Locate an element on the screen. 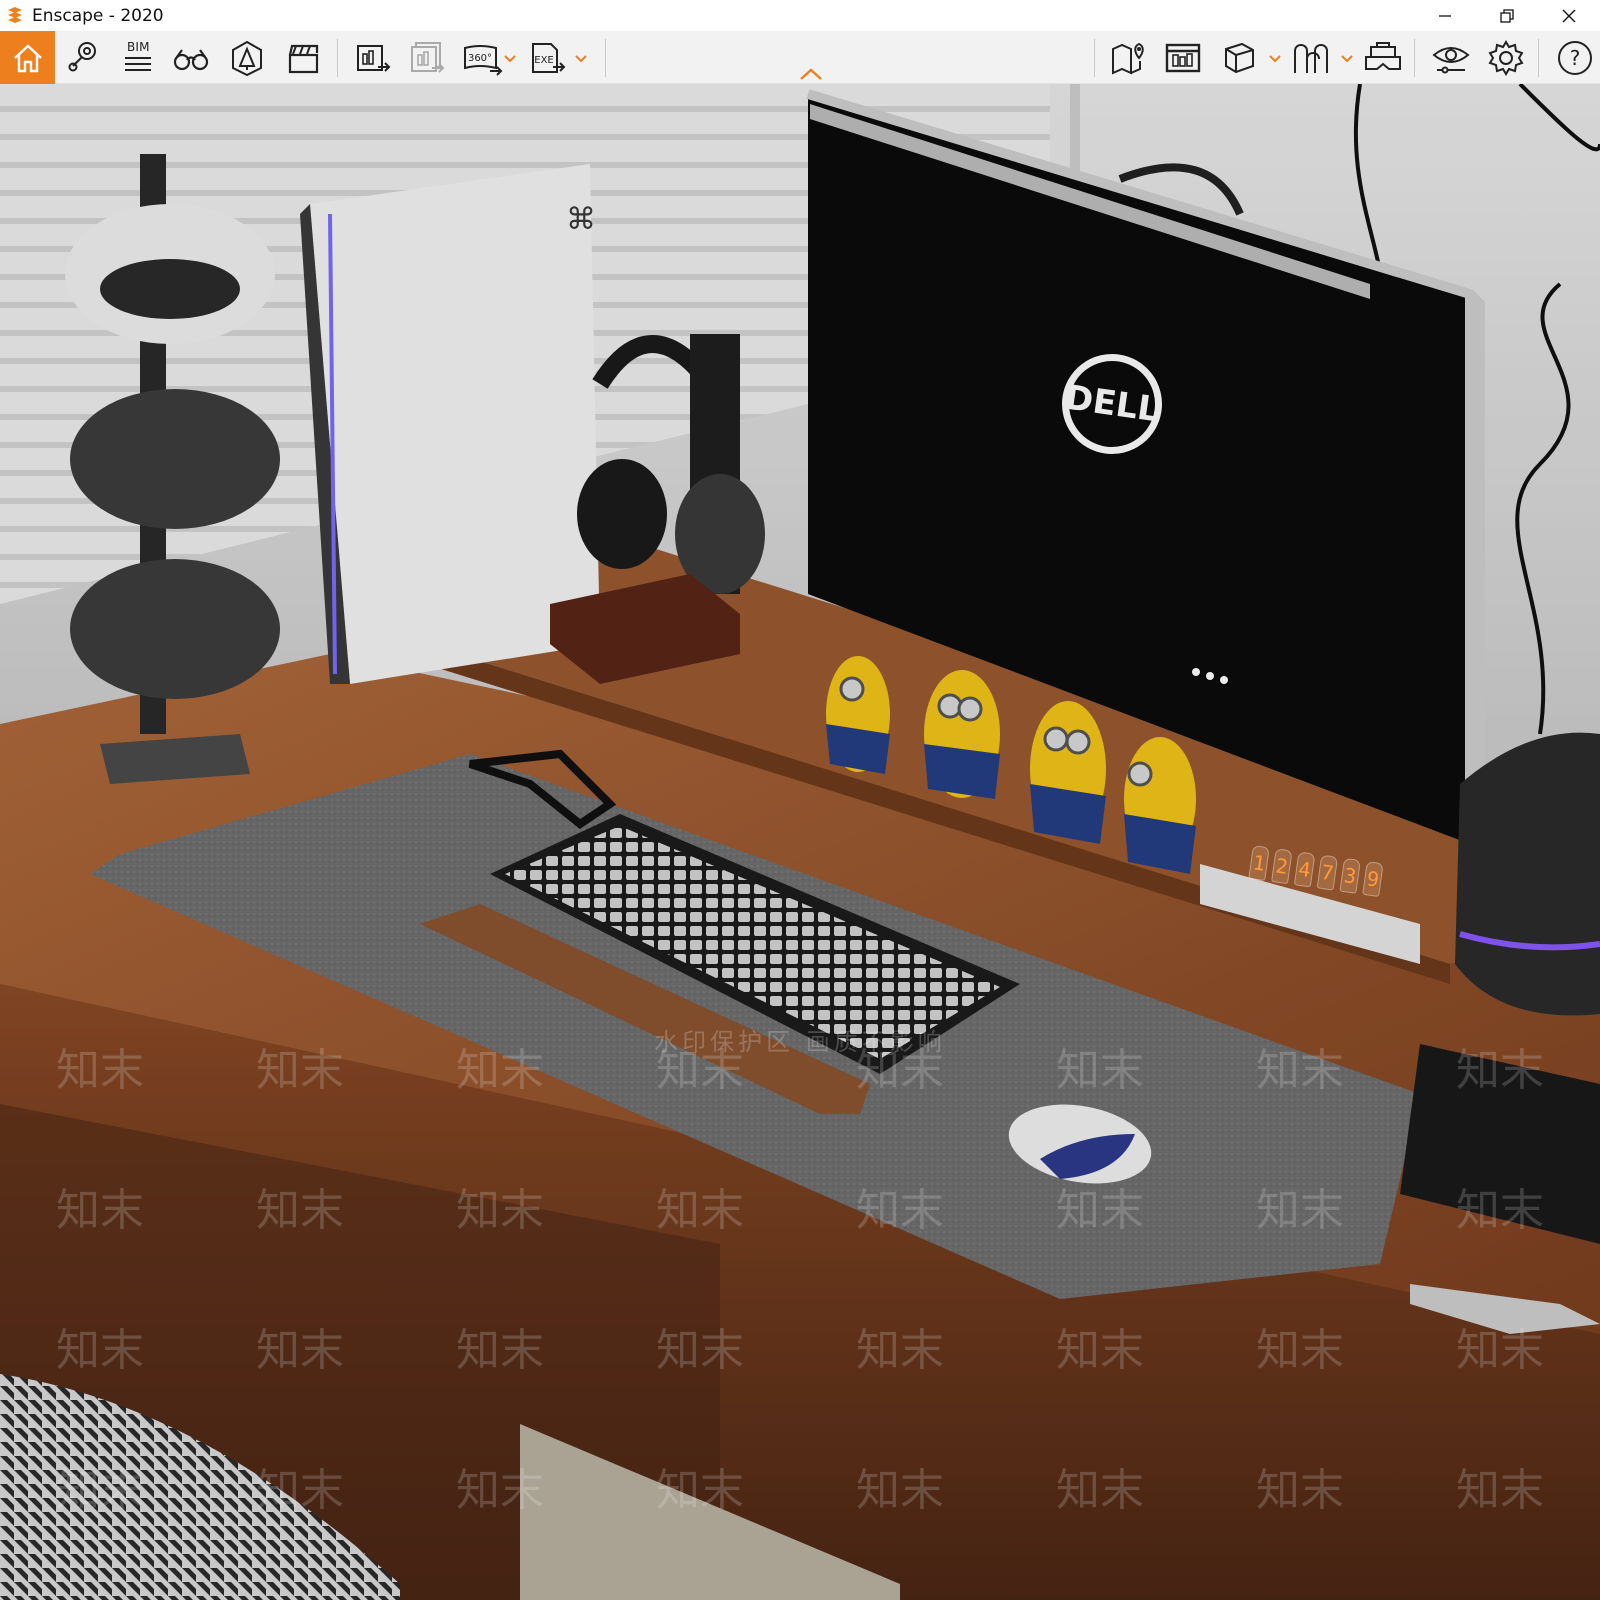 This screenshot has width=1600, height=1600. annotations-dropdown-chevron-icon is located at coordinates (1347, 59).